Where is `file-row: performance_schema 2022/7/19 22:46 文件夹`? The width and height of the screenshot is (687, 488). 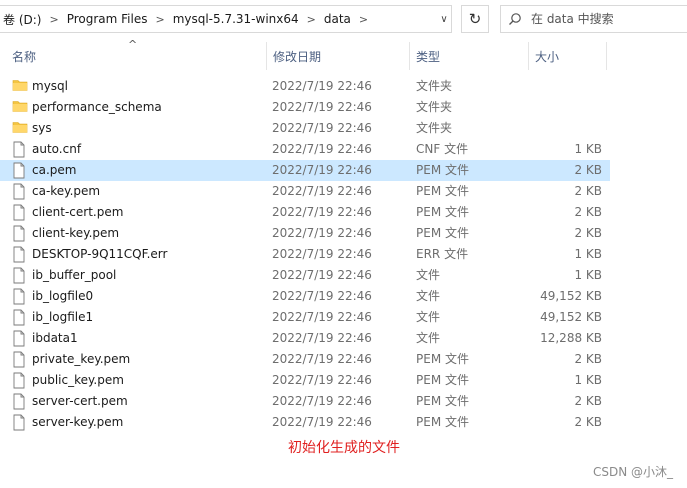 file-row: performance_schema 2022/7/19 22:46 文件夹 is located at coordinates (305, 107).